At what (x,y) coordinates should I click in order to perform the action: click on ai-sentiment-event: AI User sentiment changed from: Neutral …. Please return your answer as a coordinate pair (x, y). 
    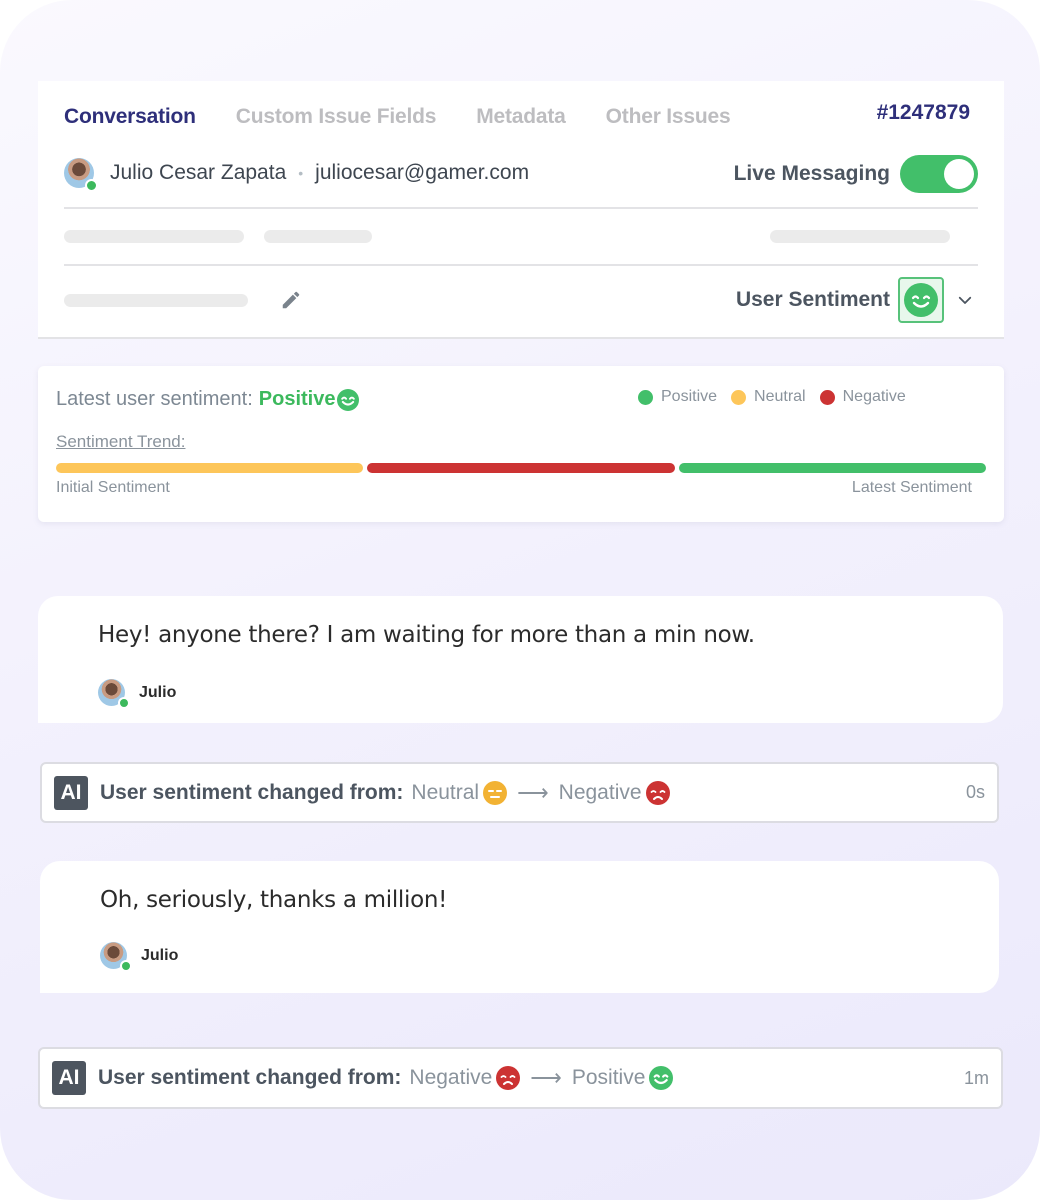
    Looking at the image, I should click on (519, 792).